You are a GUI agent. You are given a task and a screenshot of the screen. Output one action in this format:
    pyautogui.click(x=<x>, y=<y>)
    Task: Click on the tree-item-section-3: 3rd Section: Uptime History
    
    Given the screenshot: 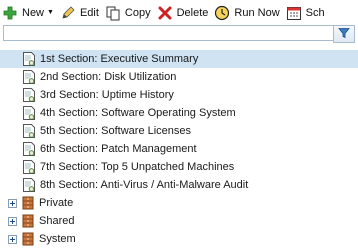 What is the action you would take?
    pyautogui.click(x=179, y=95)
    